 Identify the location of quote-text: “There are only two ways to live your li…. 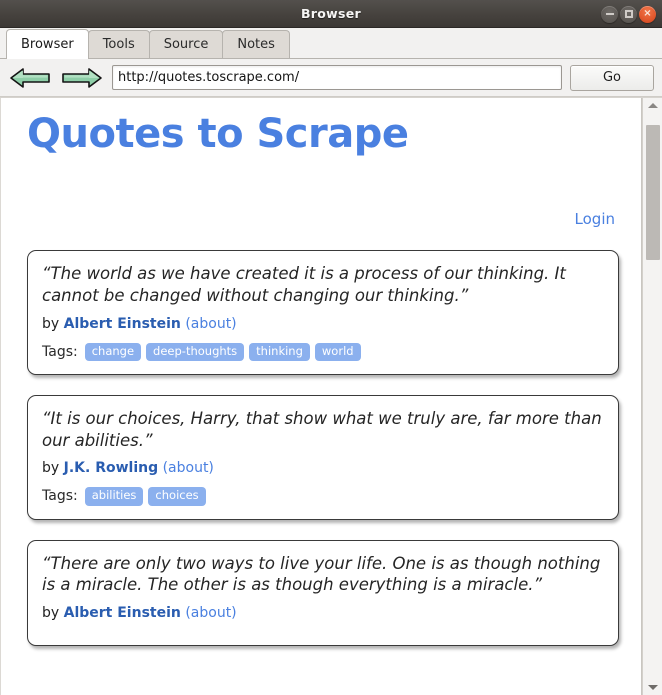
(321, 574).